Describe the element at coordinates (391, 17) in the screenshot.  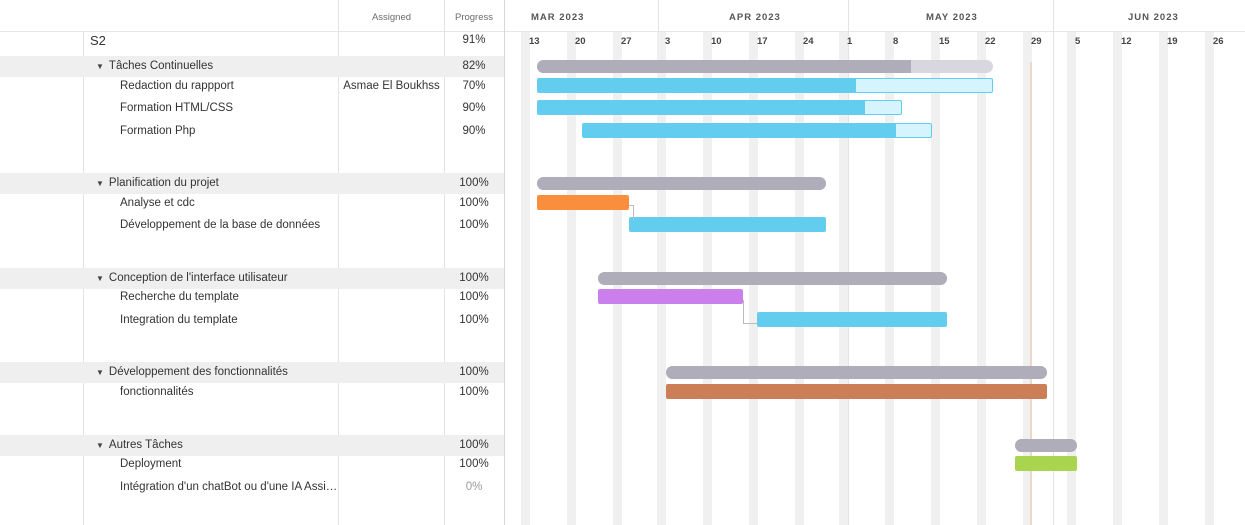
I see `assigned-column-header: Assigned` at that location.